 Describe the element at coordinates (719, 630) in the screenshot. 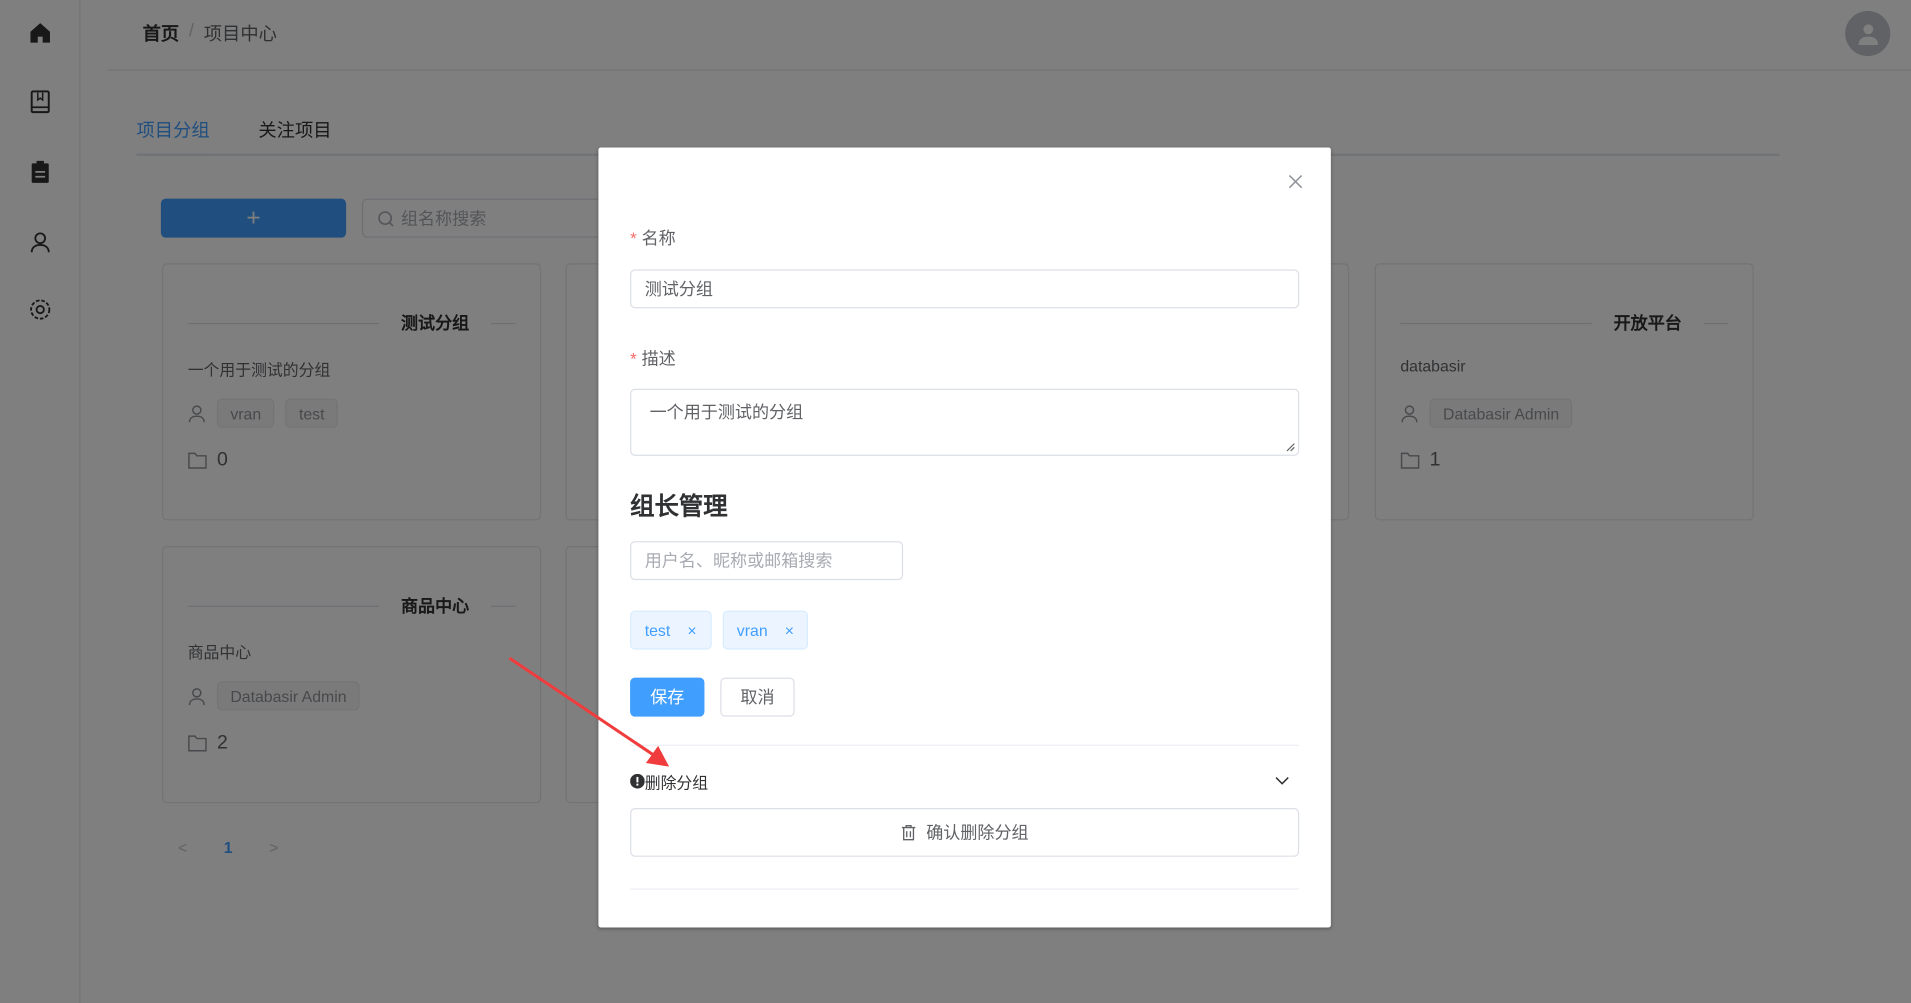

I see `owner-tags: test × vran ×` at that location.